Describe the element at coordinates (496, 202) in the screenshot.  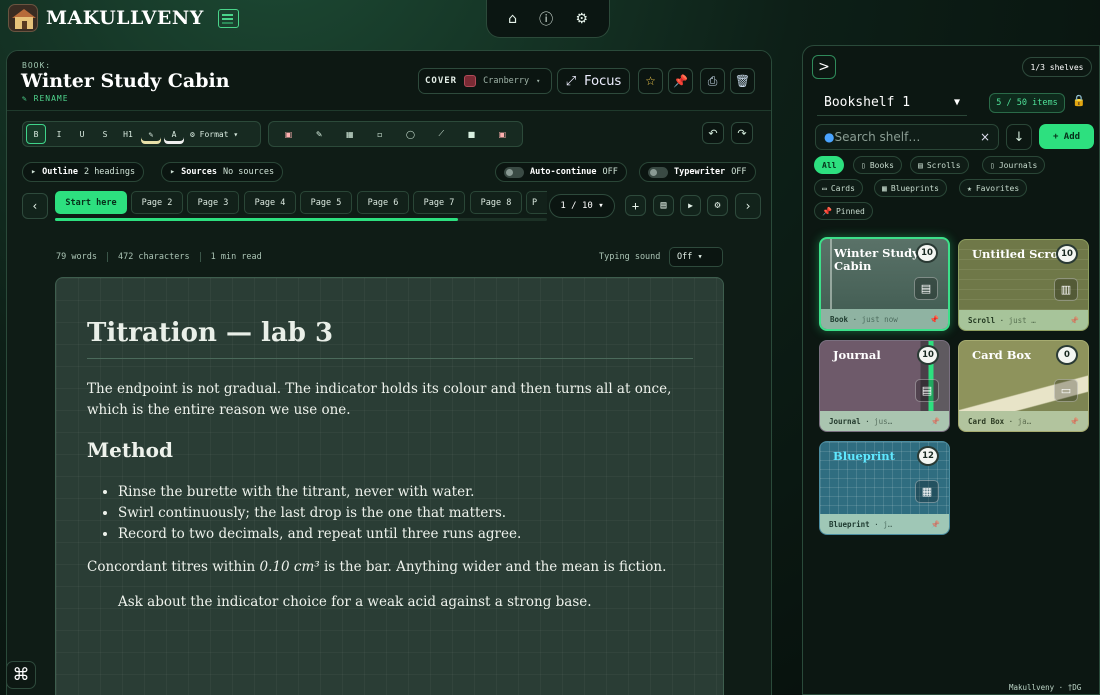
I see `page-tab: Page 8` at that location.